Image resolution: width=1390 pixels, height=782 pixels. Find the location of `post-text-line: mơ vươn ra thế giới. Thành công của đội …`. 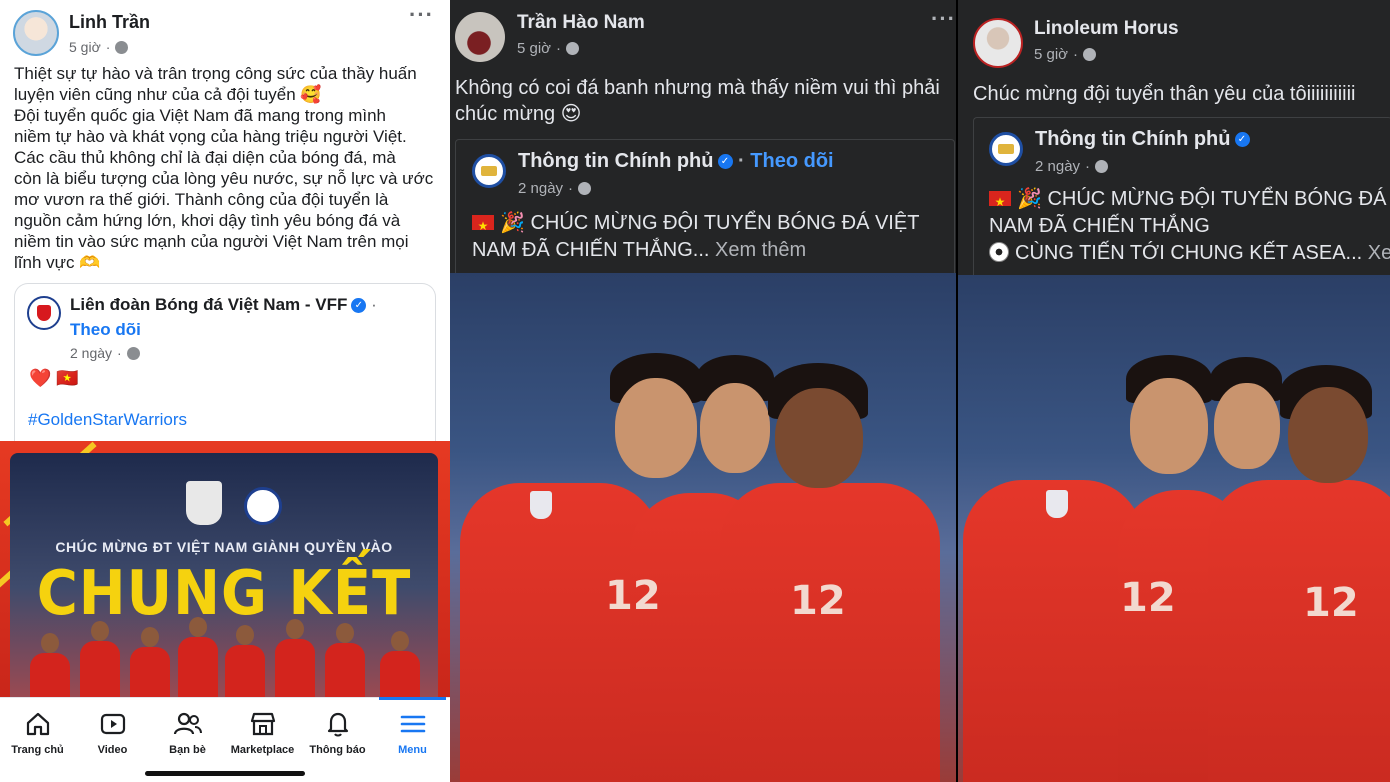

post-text-line: mơ vươn ra thế giới. Thành công của đội … is located at coordinates (201, 199).